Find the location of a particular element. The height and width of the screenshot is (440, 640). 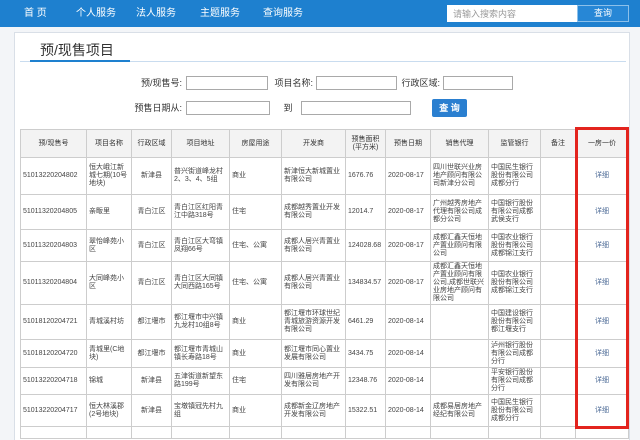

col-header-price-detail: 一房一价 is located at coordinates (602, 143).